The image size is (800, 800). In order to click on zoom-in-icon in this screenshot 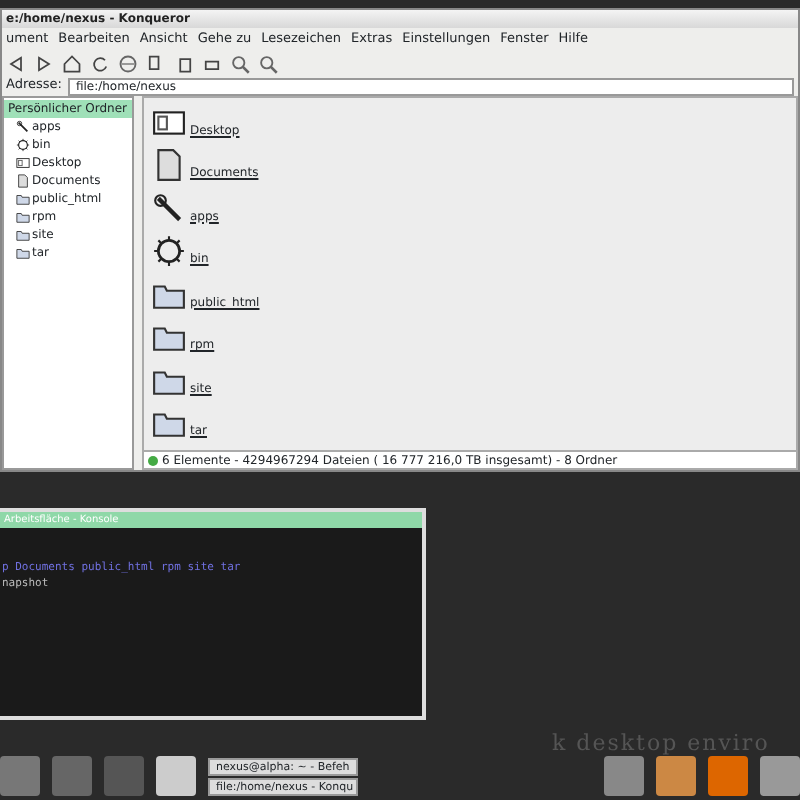, I will do `click(240, 63)`.